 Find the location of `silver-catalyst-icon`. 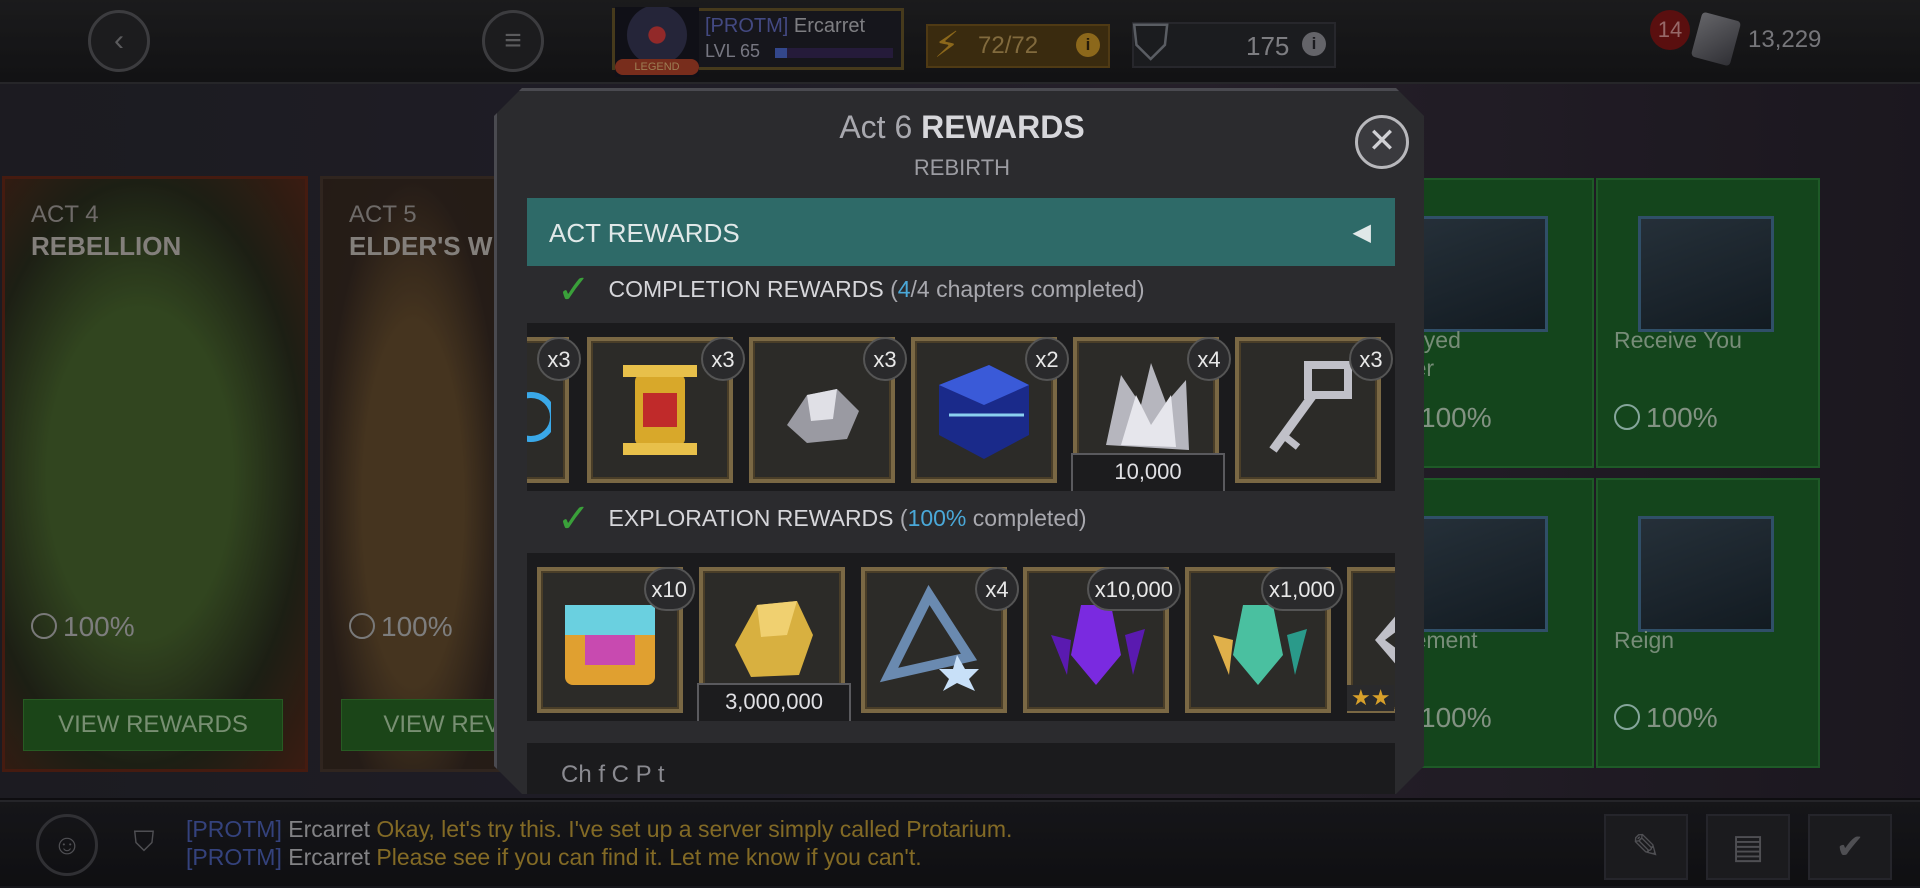

silver-catalyst-icon is located at coordinates (1147, 406).